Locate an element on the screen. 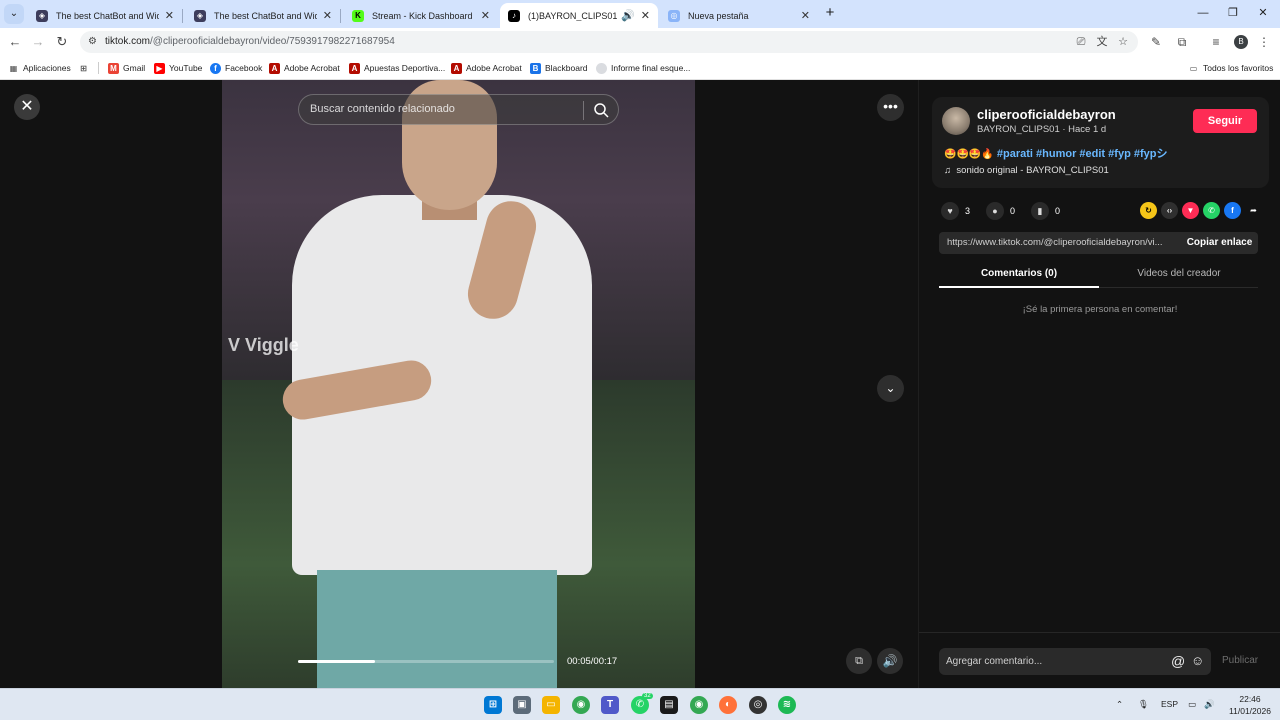 This screenshot has height=720, width=1280. copy-link-button: Copiar enlace is located at coordinates (1219, 243).